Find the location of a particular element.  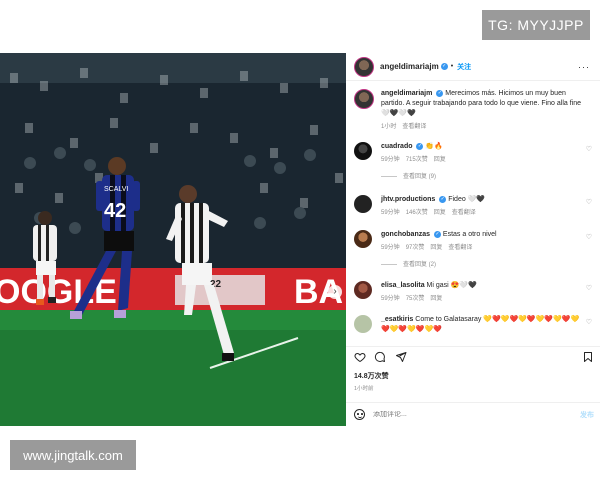

comment-likes: 75次赞 is located at coordinates (415, 299).